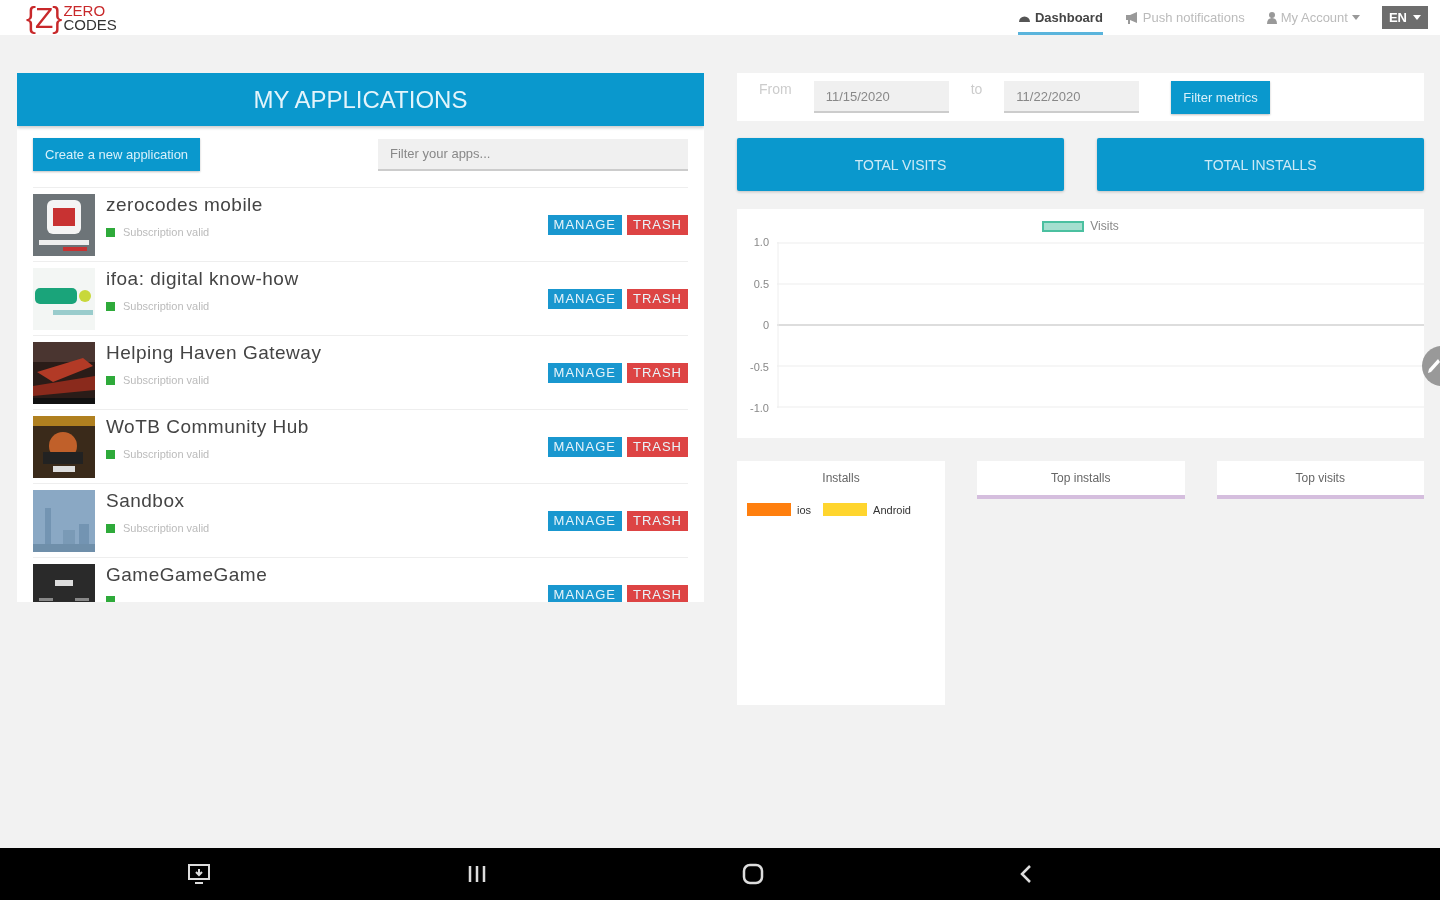 This screenshot has width=1440, height=900. I want to click on nav-tab: Dashboard, so click(1060, 17).